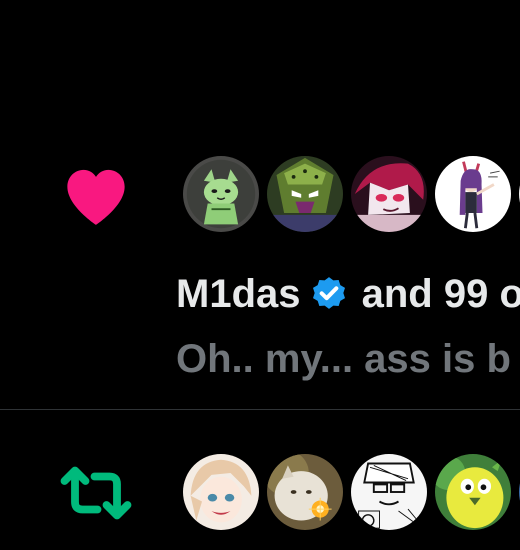 The image size is (520, 550). I want to click on reposter-avatars, so click(350, 492).